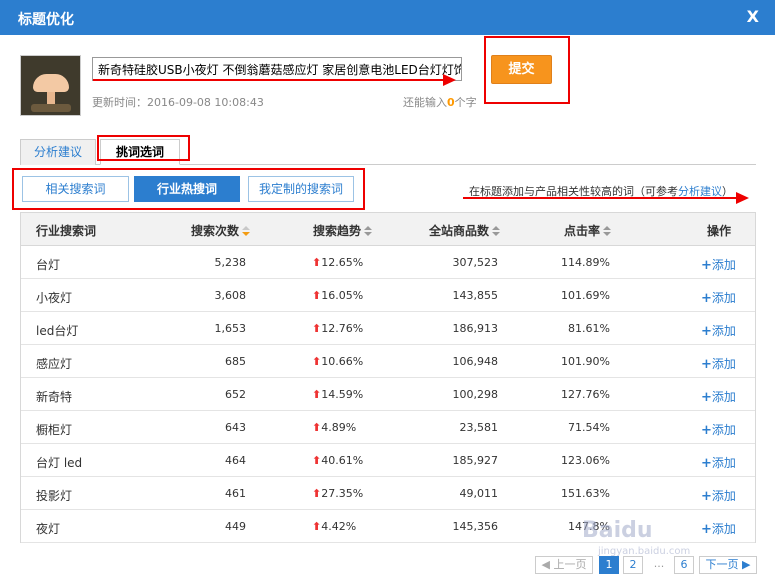 The width and height of the screenshot is (775, 582). Describe the element at coordinates (684, 565) in the screenshot. I see `page-6-button: 6` at that location.